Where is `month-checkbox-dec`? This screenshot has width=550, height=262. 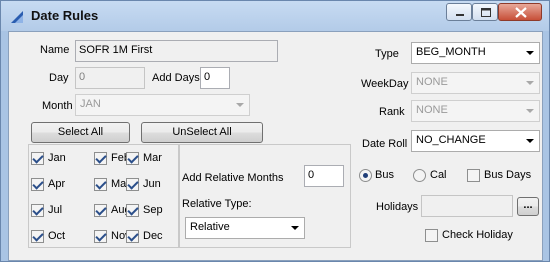 month-checkbox-dec is located at coordinates (132, 236).